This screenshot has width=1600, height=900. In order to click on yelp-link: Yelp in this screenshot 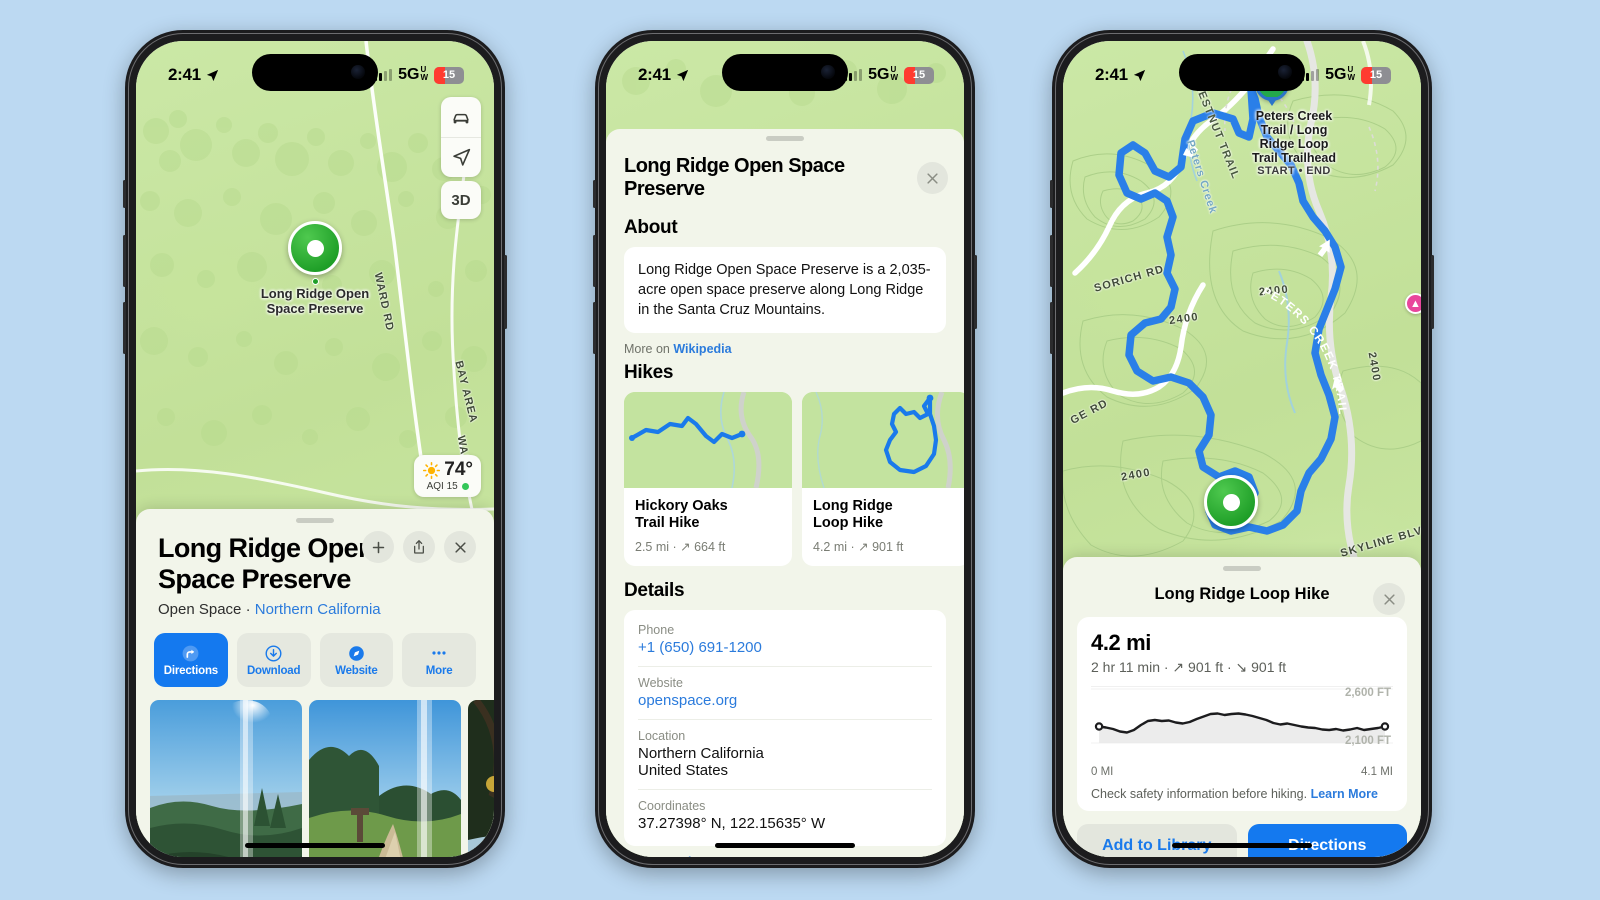, I will do `click(686, 856)`.